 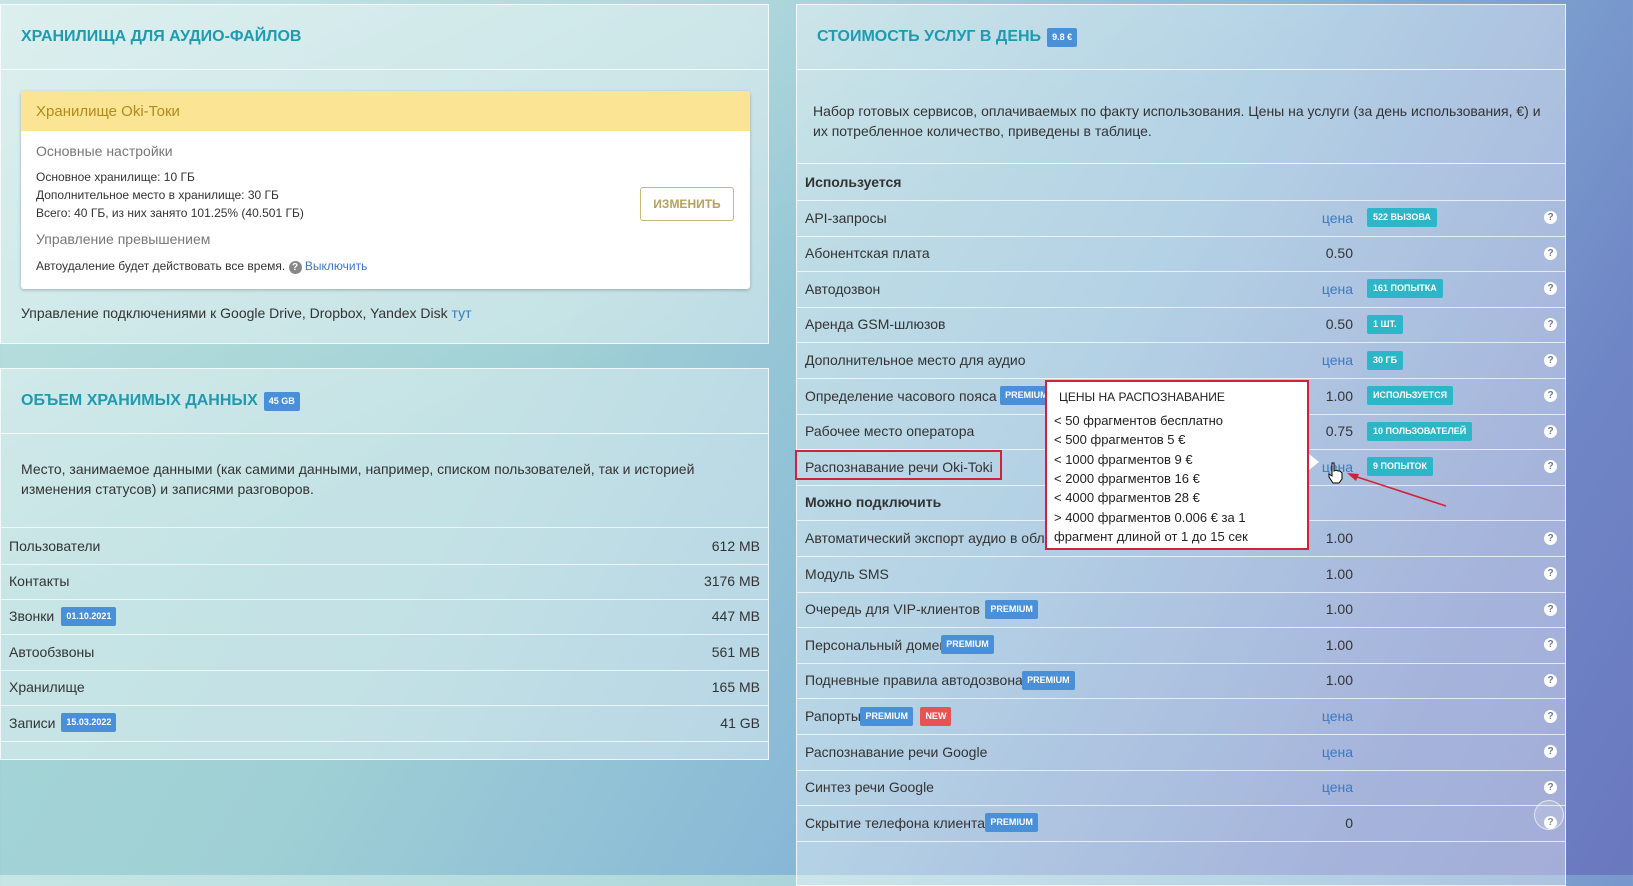 What do you see at coordinates (1181, 610) in the screenshot?
I see `service-row: Очередь для VIP-клиентов PREMIUM 1.00?` at bounding box center [1181, 610].